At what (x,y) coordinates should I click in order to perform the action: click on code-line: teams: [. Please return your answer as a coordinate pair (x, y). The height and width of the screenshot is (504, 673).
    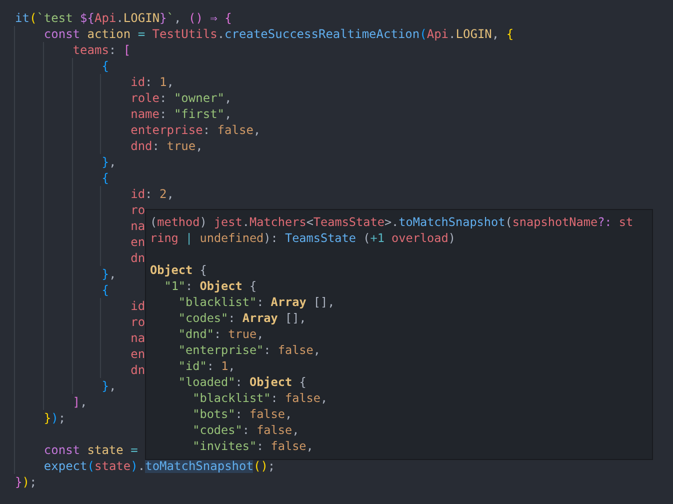
    Looking at the image, I should click on (101, 50).